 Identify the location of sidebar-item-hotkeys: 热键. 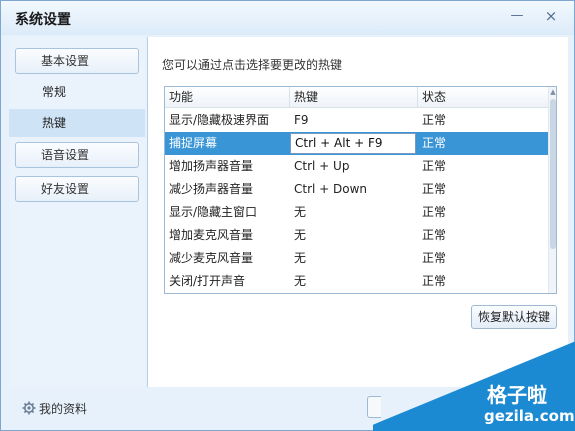
(77, 123).